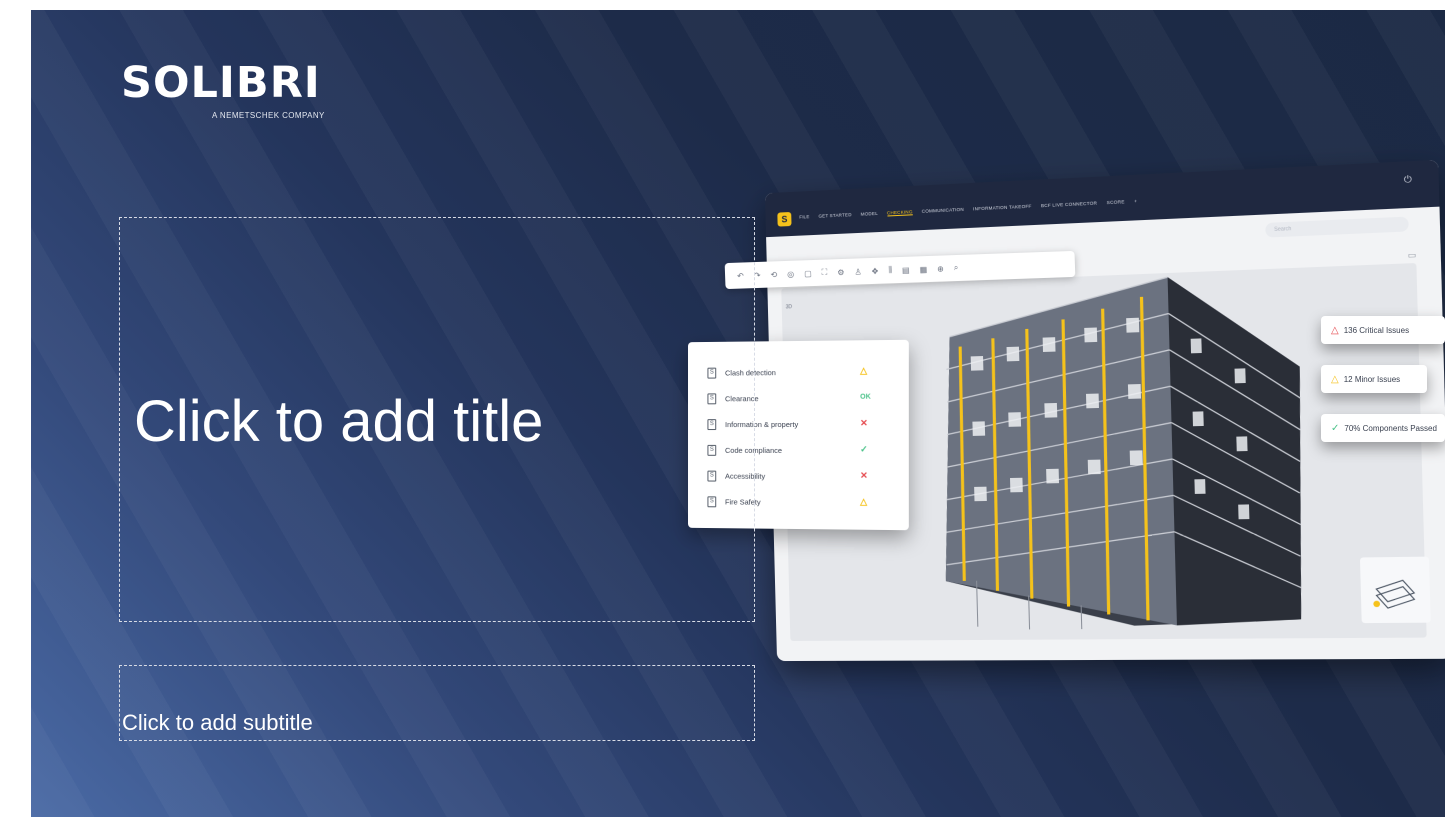 The height and width of the screenshot is (817, 1445). Describe the element at coordinates (784, 219) in the screenshot. I see `app-logo-icon: S` at that location.